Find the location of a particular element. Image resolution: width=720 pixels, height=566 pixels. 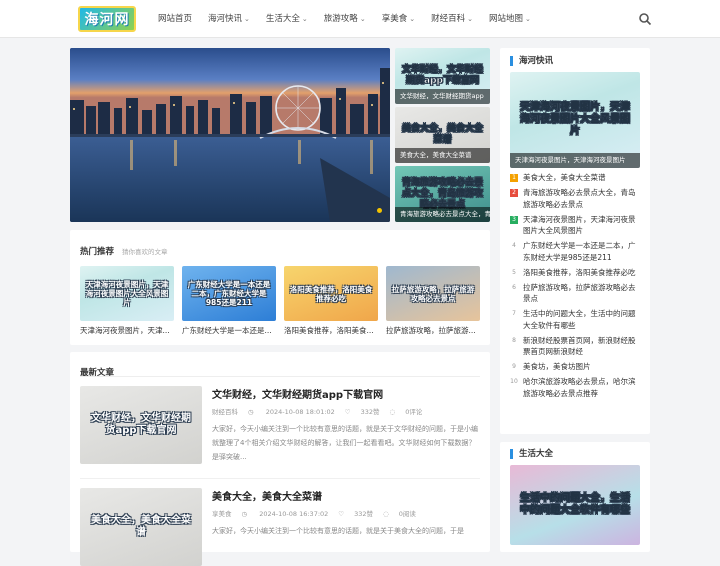

site-logo: 海河网 is located at coordinates (107, 19).